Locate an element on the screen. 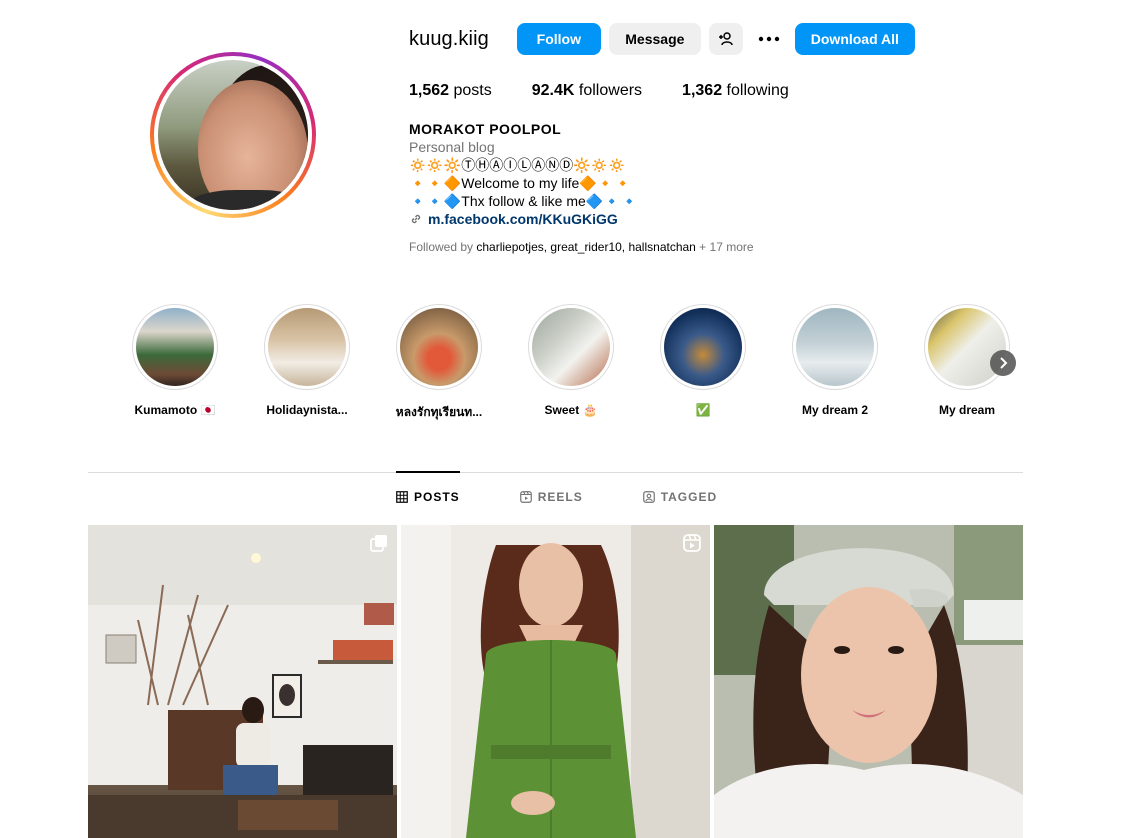  more-horizontal-icon is located at coordinates (769, 39).